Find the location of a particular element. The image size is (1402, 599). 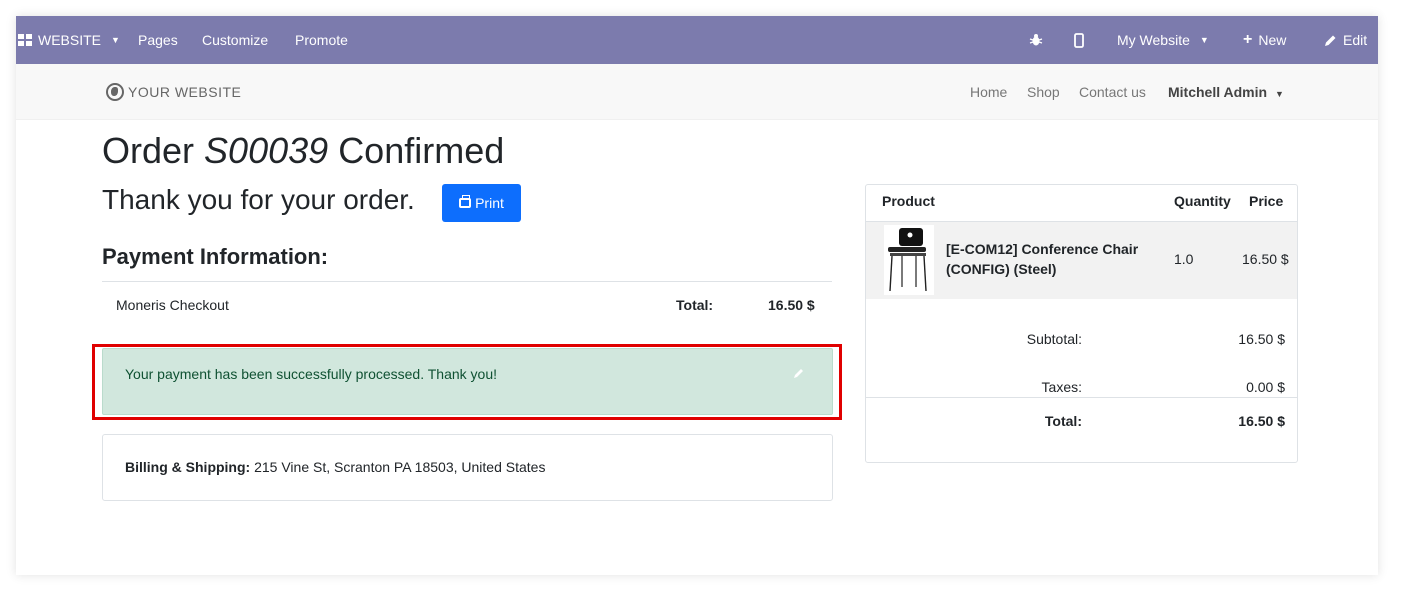

taxes-label: Taxes: is located at coordinates (1061, 387).